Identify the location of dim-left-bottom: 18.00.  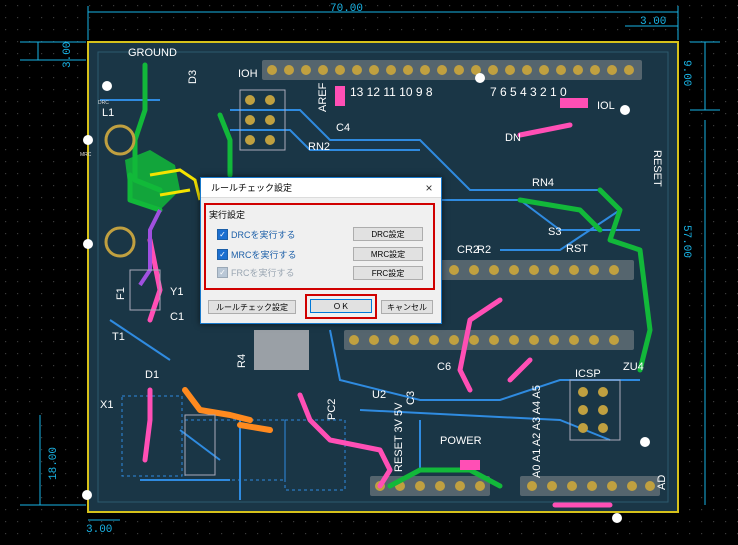
(54, 463).